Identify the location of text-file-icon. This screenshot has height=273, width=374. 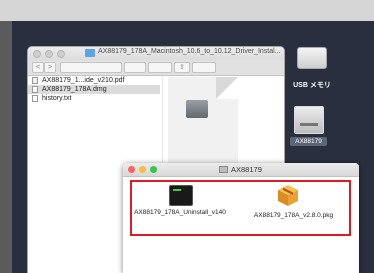
(35, 98).